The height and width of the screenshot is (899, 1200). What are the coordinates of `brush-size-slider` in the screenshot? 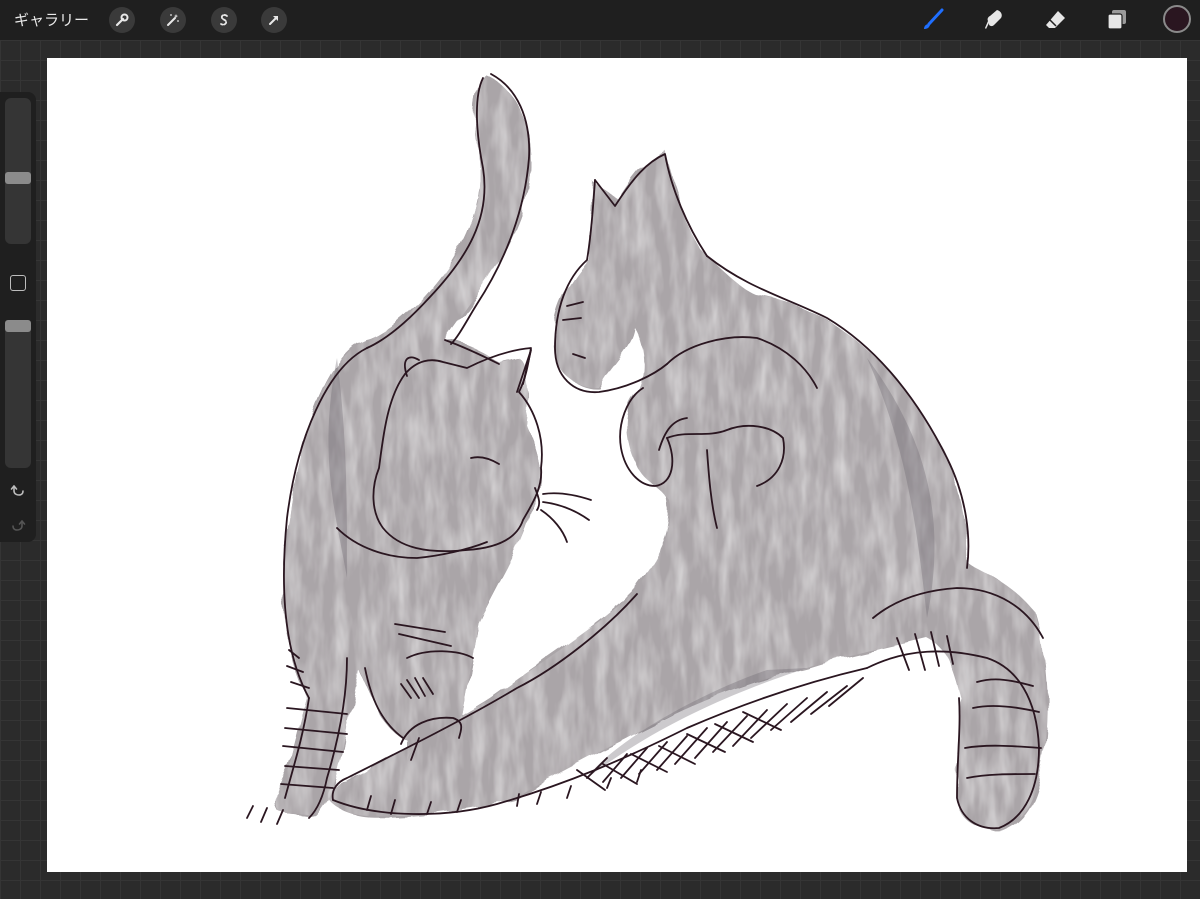 It's located at (18, 171).